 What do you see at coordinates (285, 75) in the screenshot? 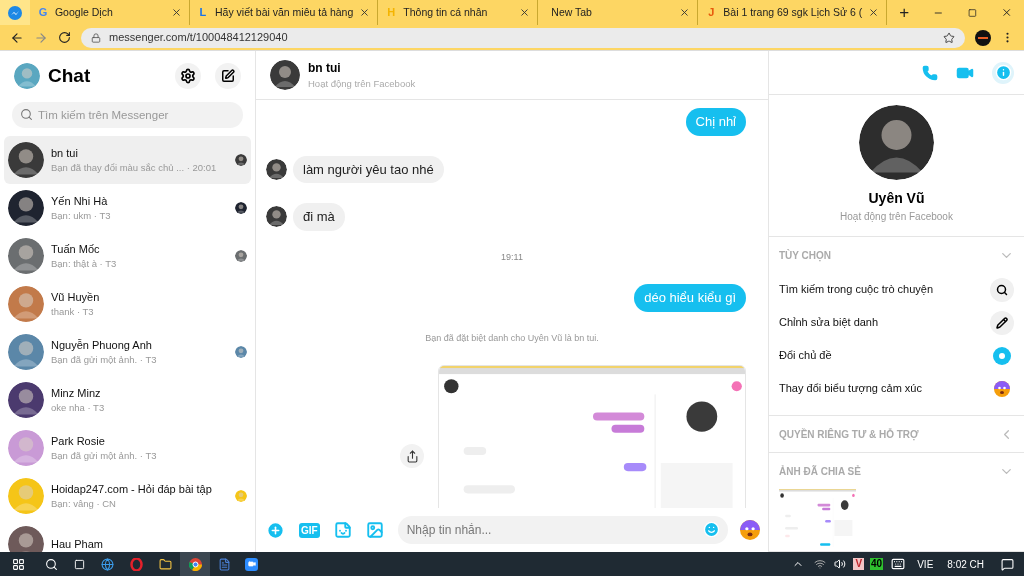
I see `chat-avatar` at bounding box center [285, 75].